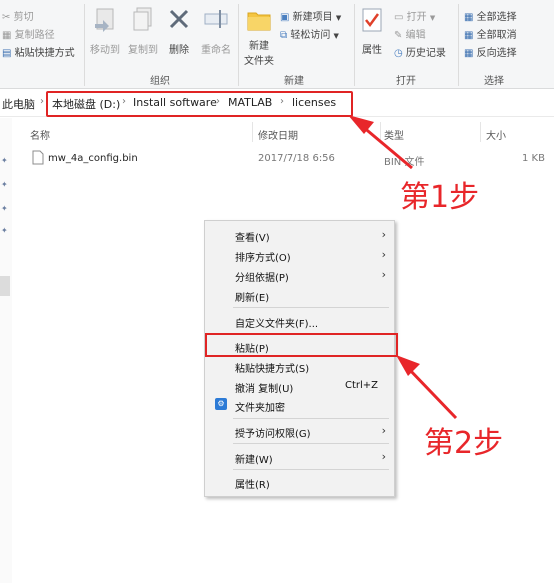  Describe the element at coordinates (403, 267) in the screenshot. I see `annotation-arrows` at that location.